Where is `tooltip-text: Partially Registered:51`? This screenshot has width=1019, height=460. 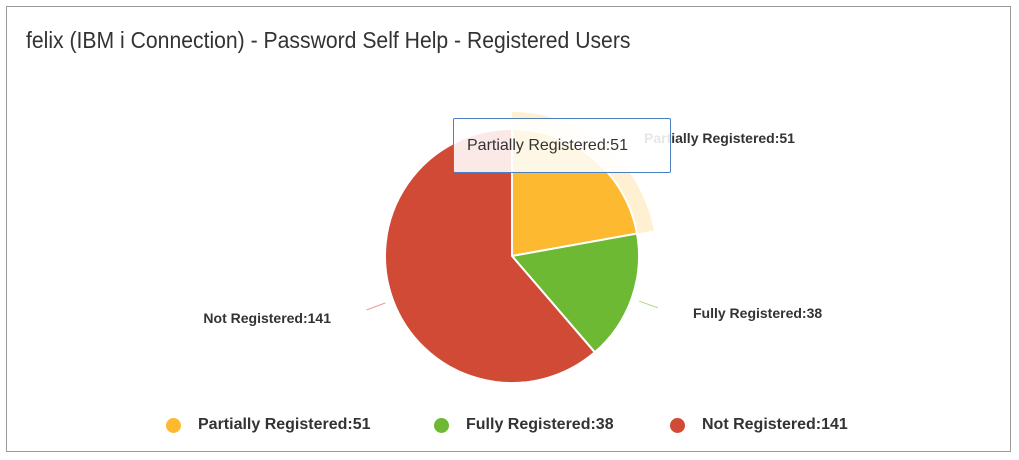
tooltip-text: Partially Registered:51 is located at coordinates (547, 145).